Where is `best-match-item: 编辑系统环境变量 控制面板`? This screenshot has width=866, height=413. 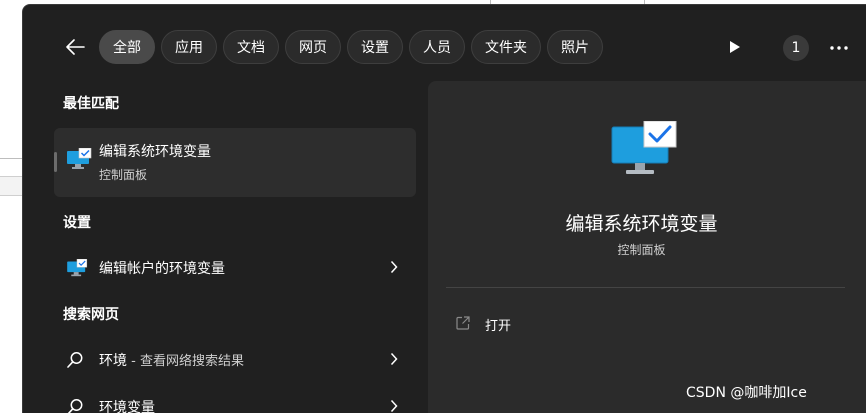
best-match-item: 编辑系统环境变量 控制面板 is located at coordinates (235, 162).